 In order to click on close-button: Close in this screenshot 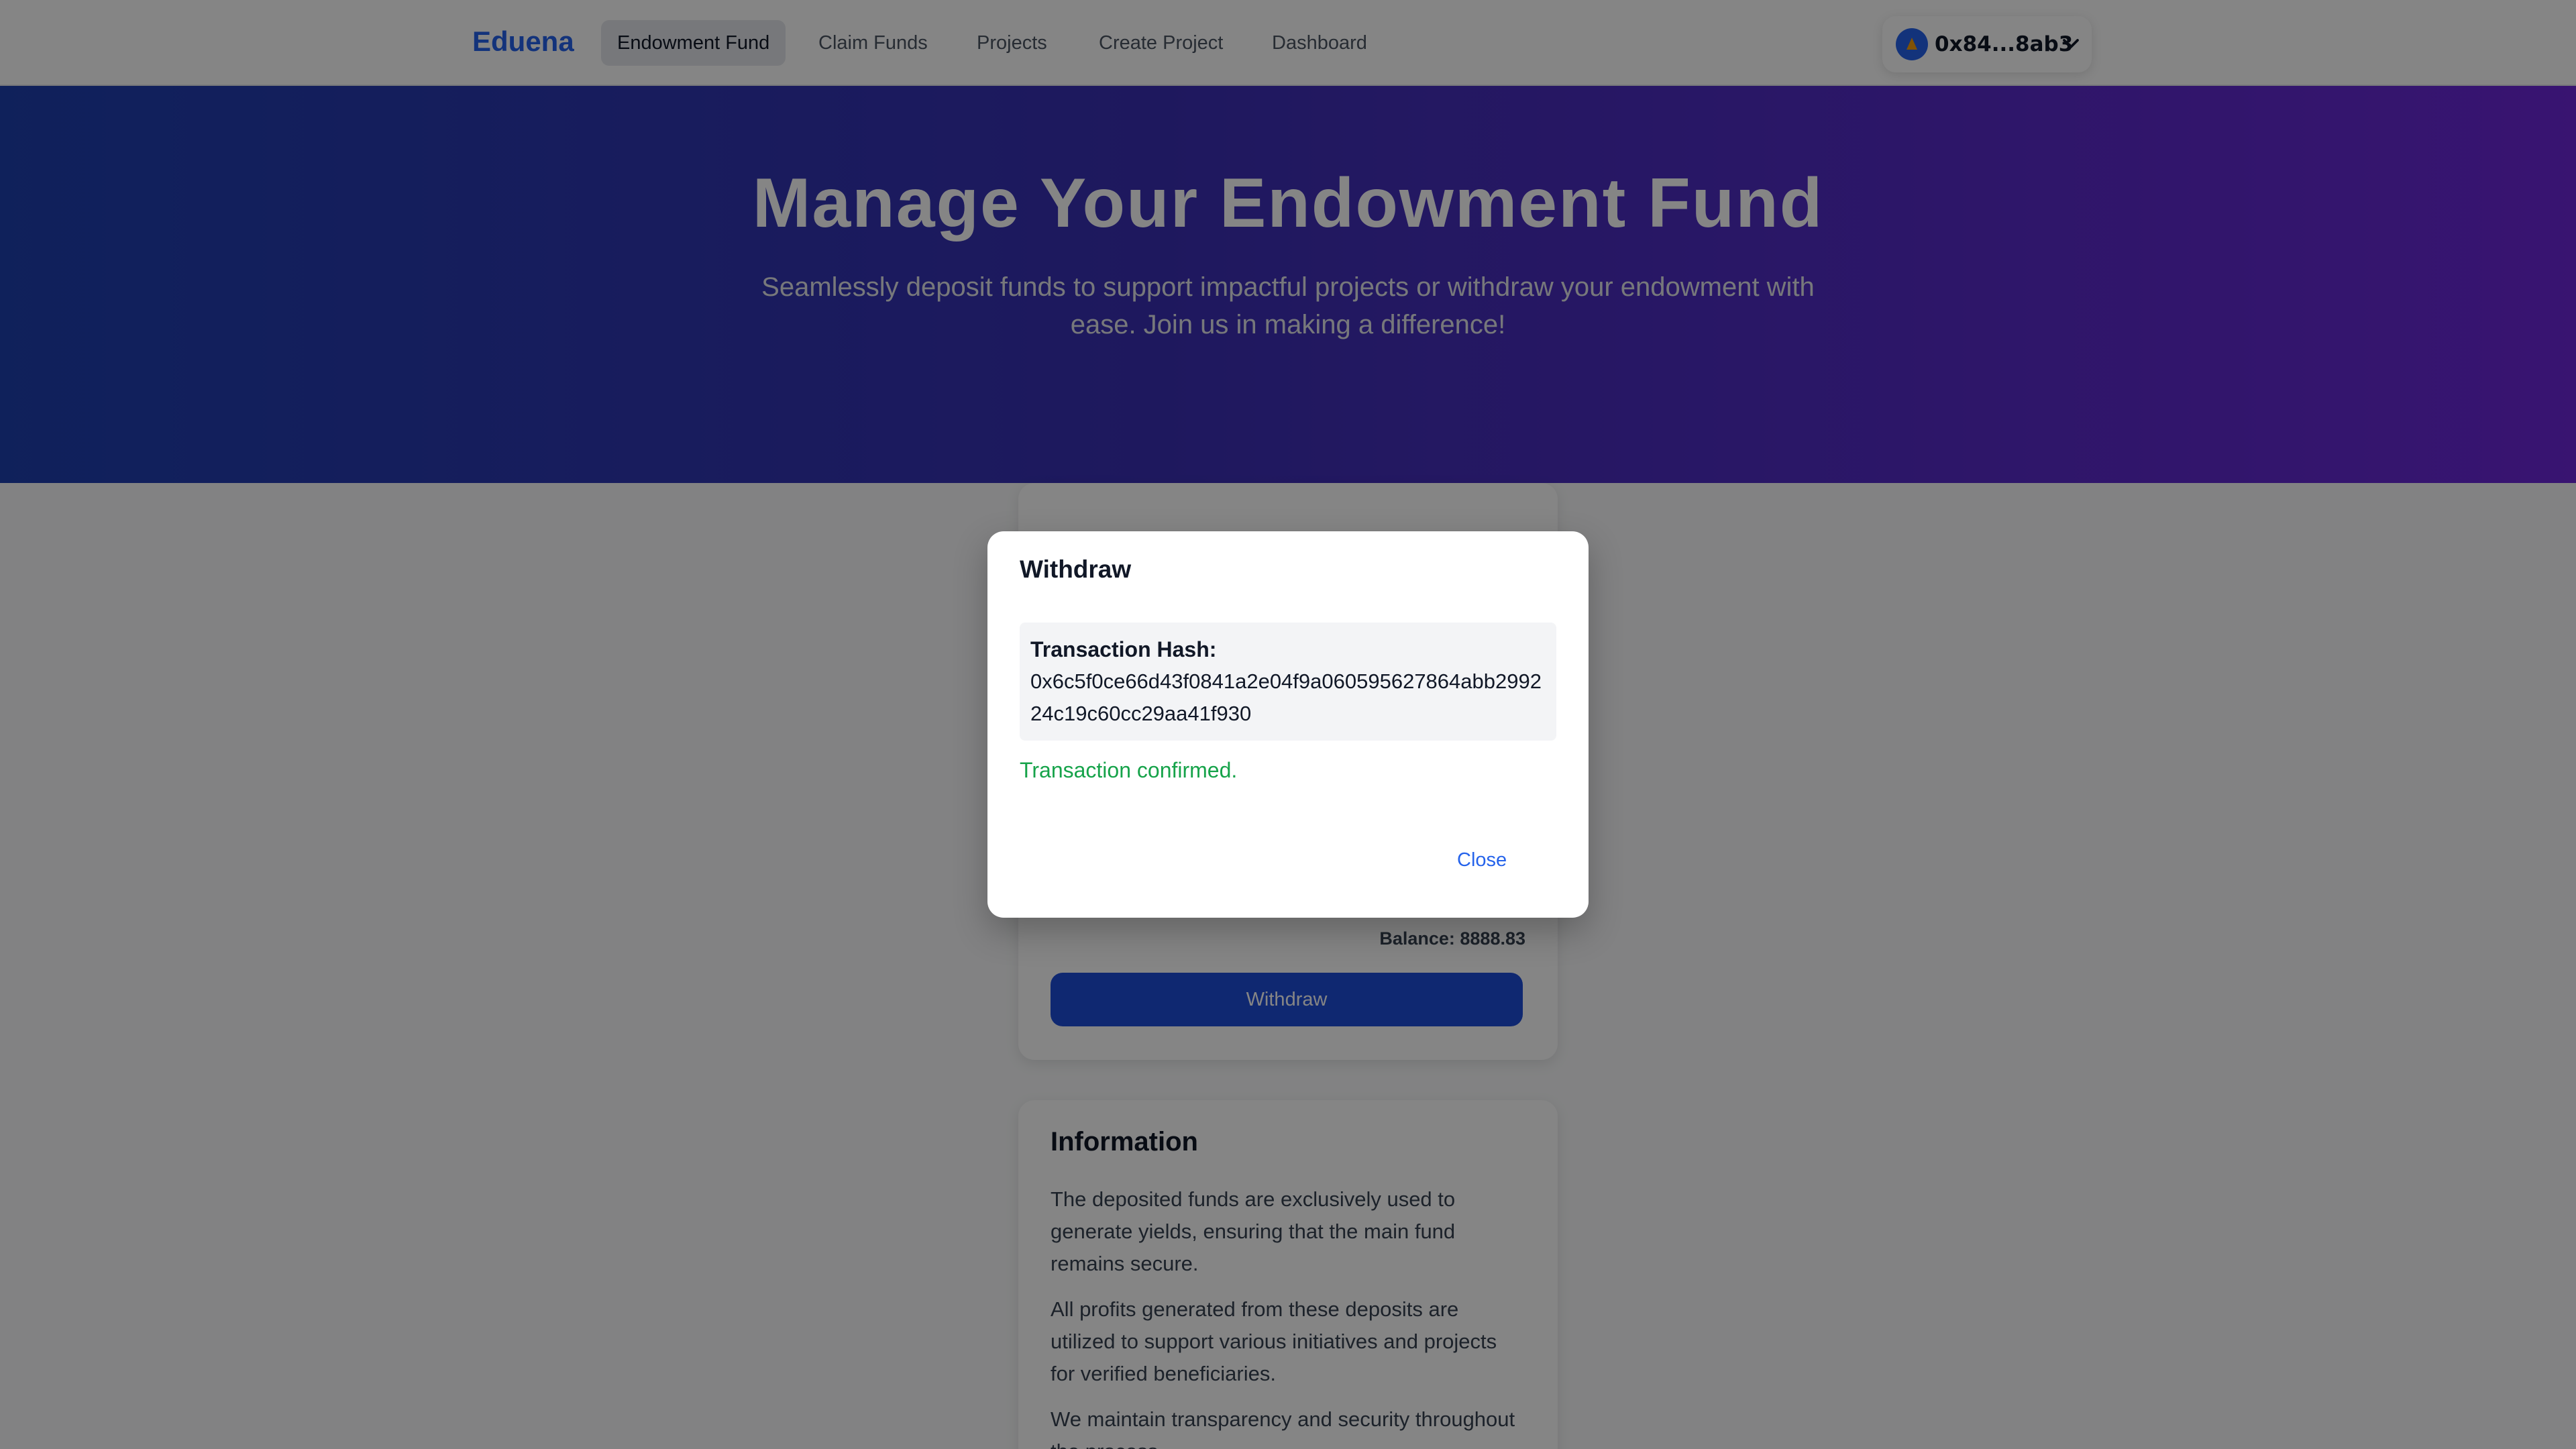, I will do `click(1482, 860)`.